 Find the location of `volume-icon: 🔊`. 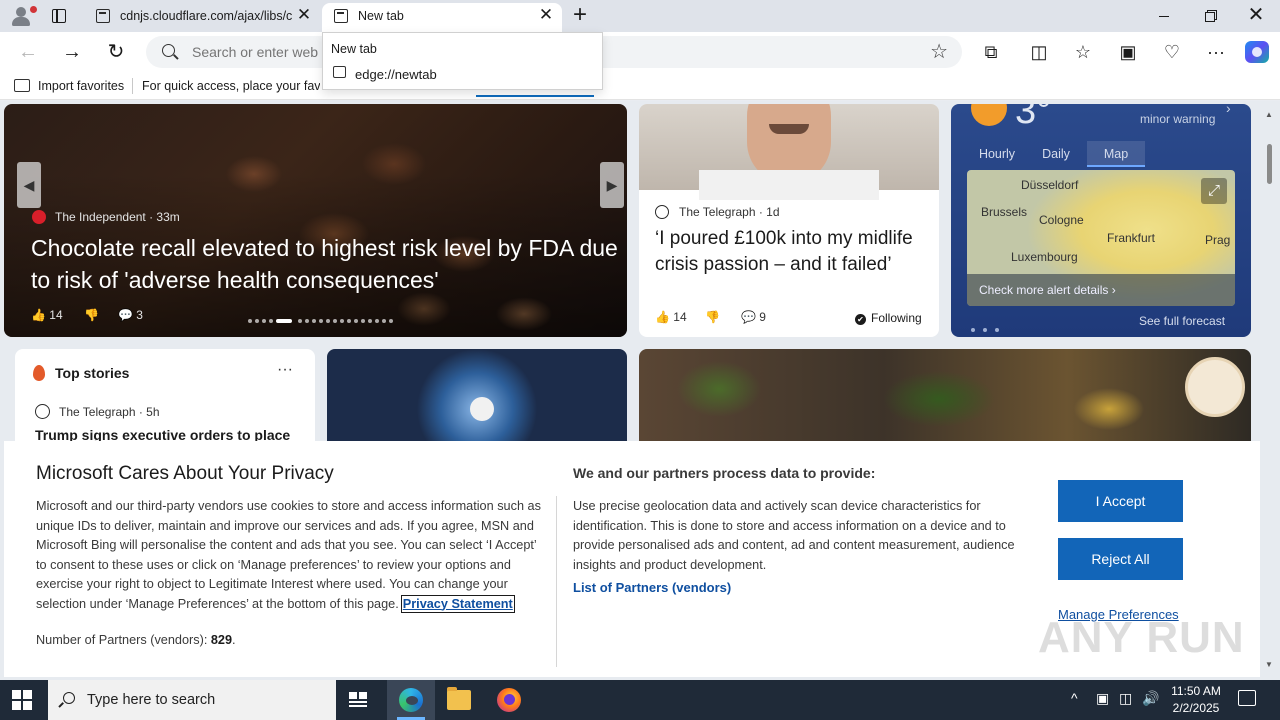

volume-icon: 🔊 is located at coordinates (1150, 698).